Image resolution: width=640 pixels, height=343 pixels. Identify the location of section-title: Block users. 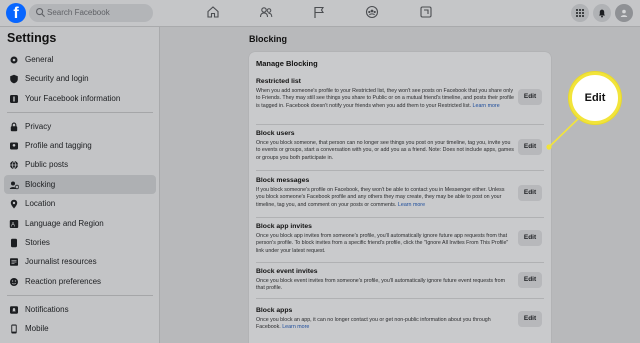
(275, 133).